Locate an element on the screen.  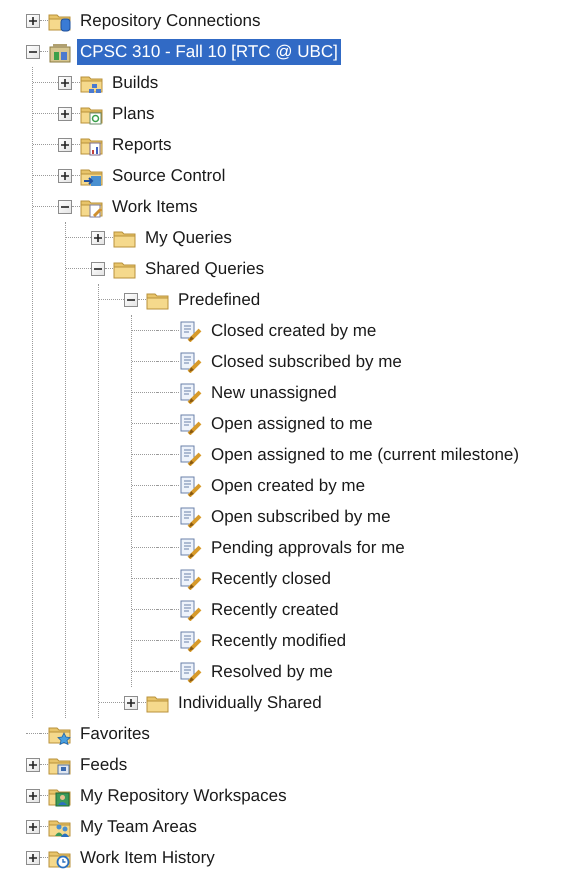
tree-item: Open created by me is located at coordinates (288, 485).